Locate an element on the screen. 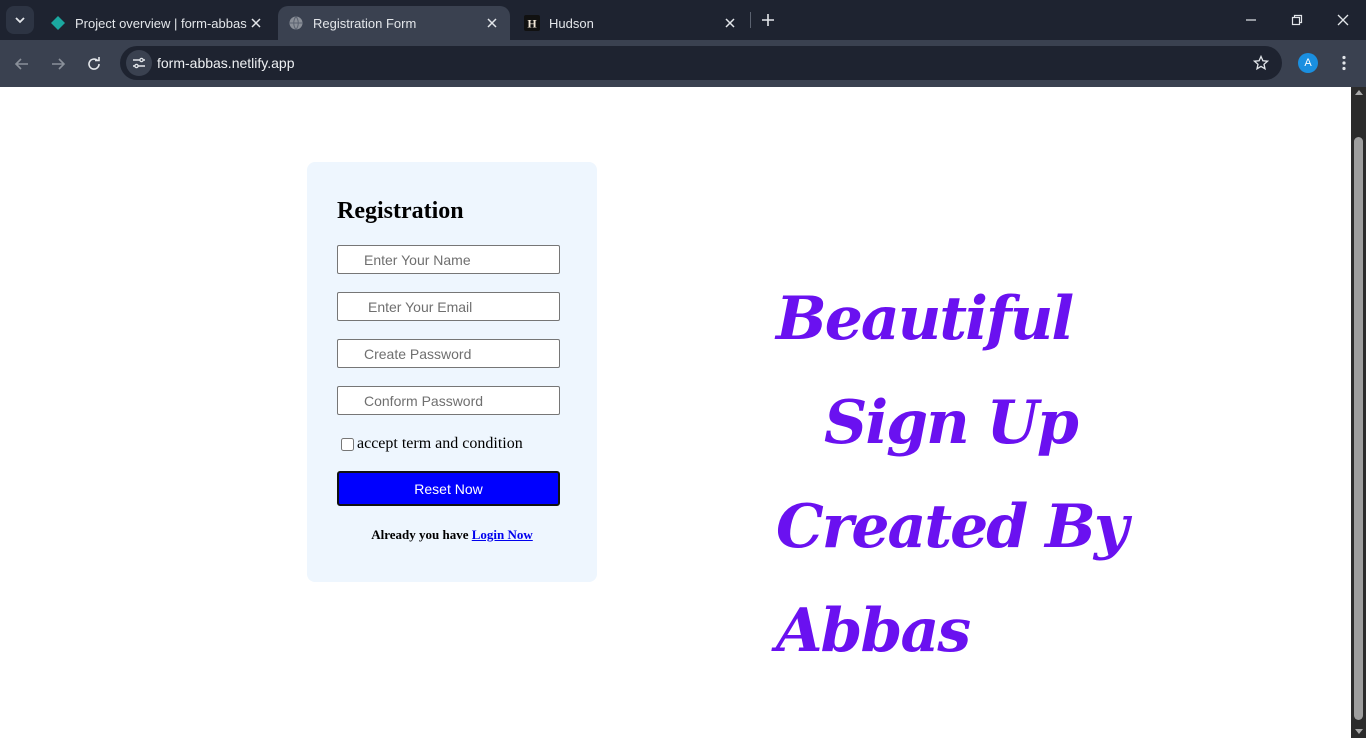  reload-button is located at coordinates (94, 64).